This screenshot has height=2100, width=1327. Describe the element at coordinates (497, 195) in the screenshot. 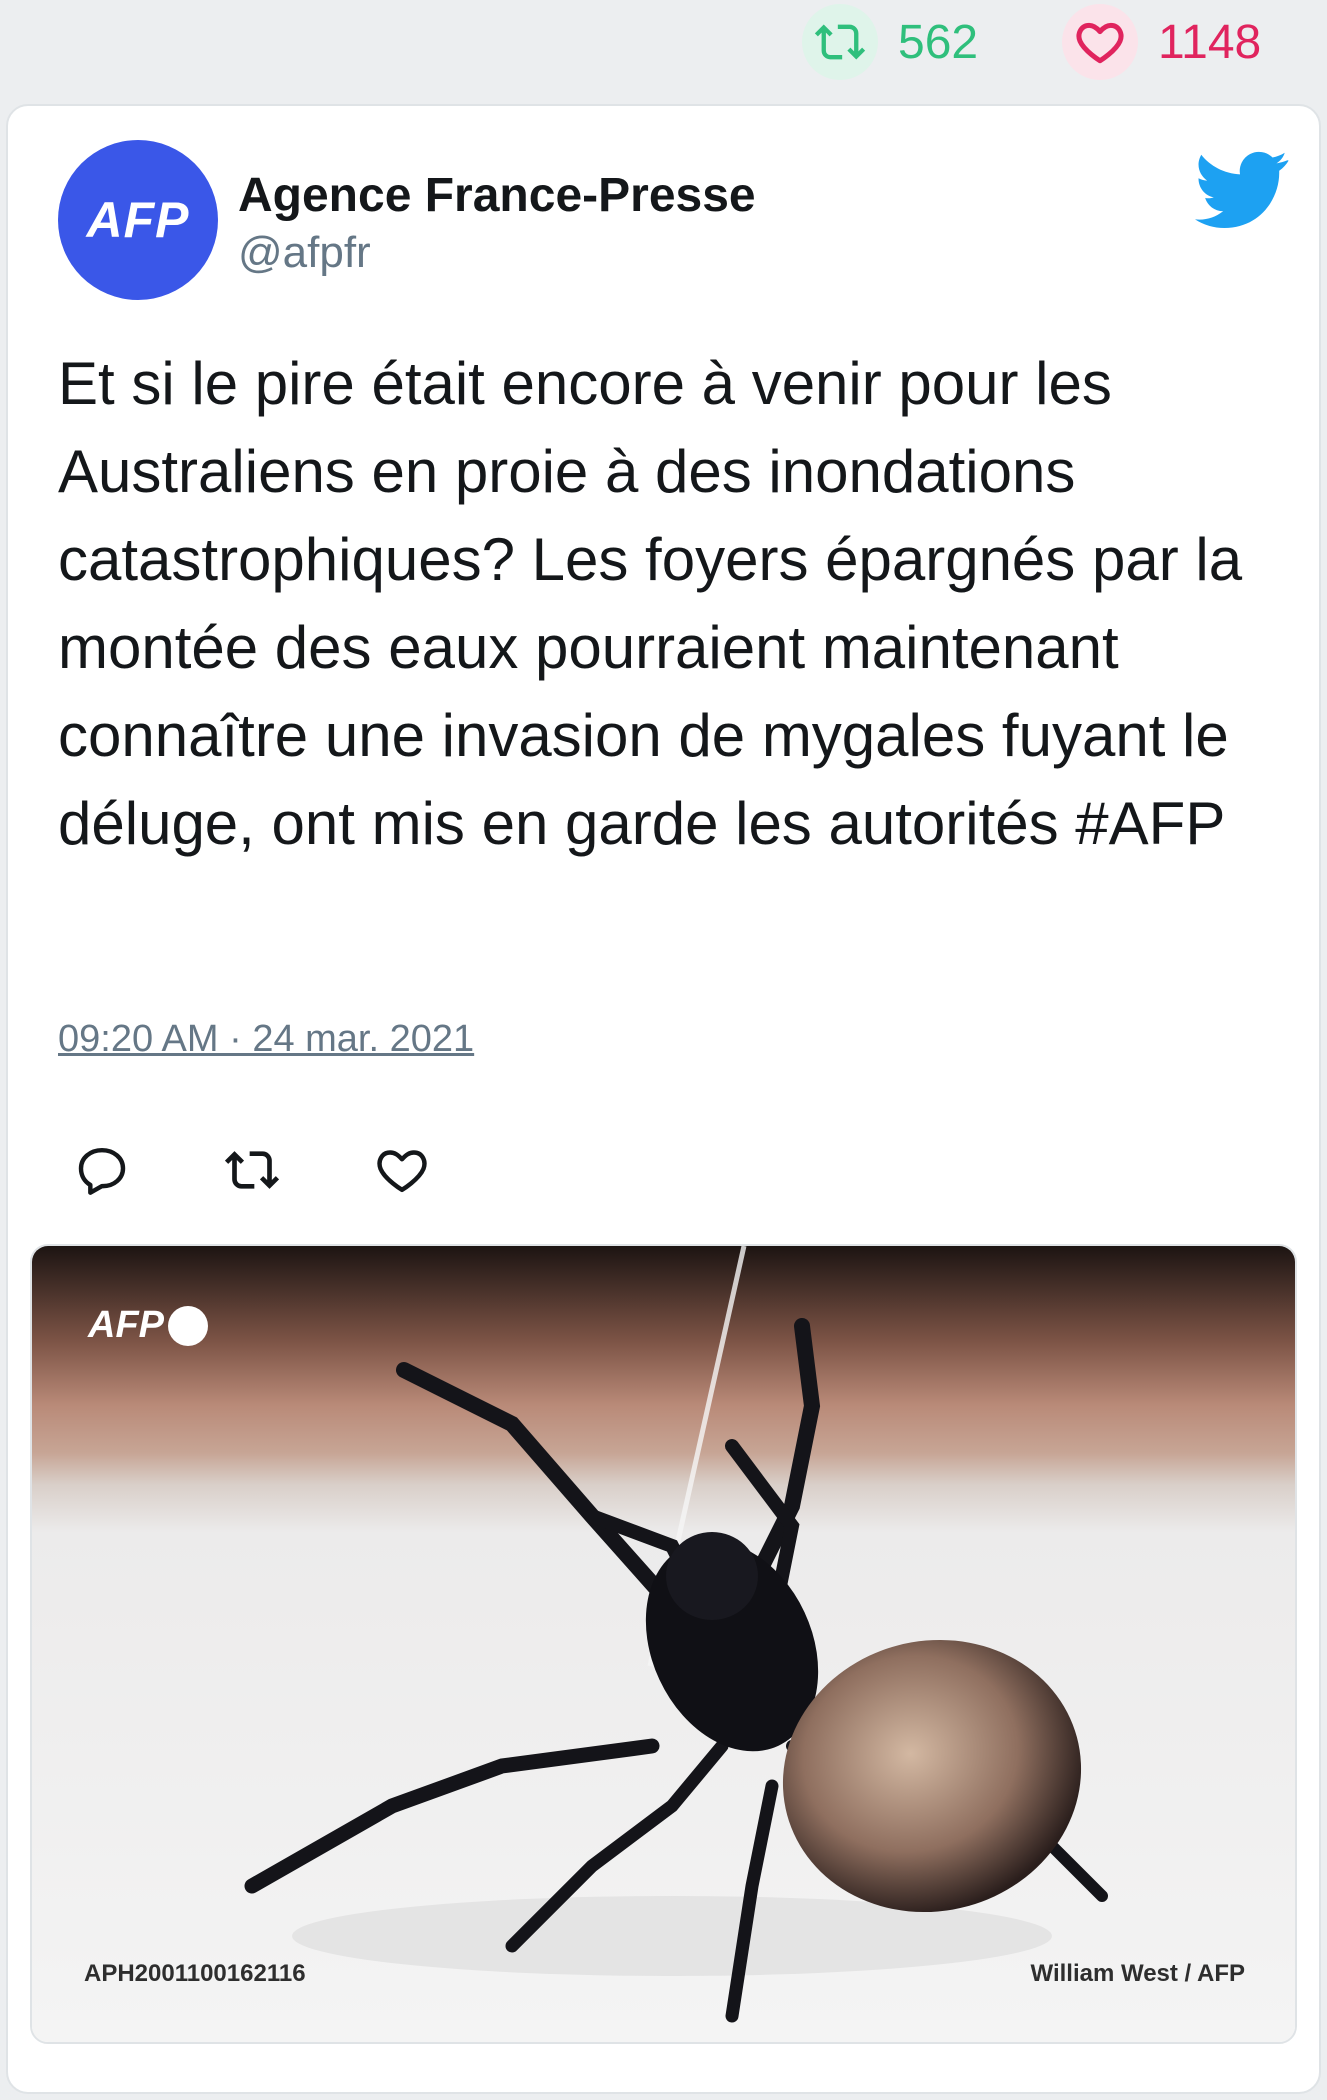

I see `author-name: Agence France-Presse` at that location.